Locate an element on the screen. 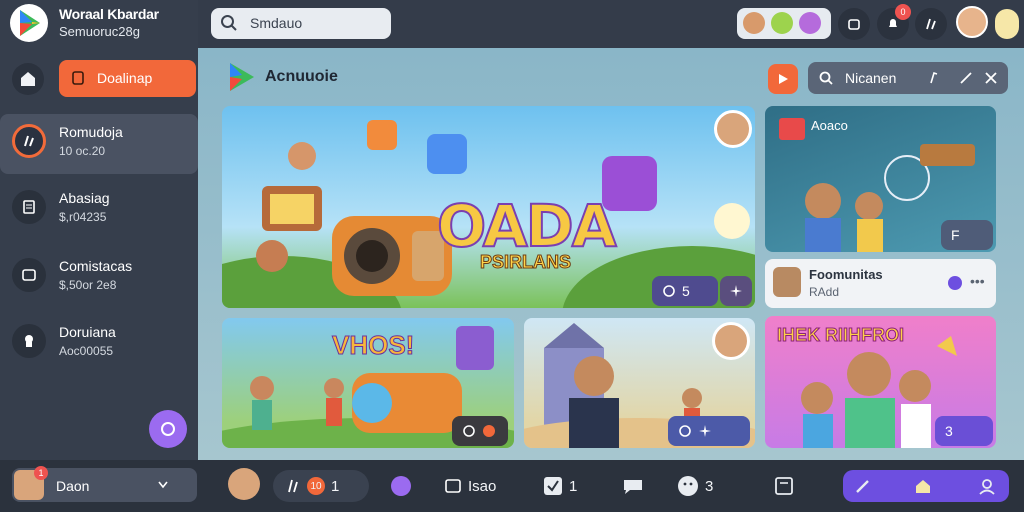 This screenshot has width=1024, height=512. family-card-title: IHEK RIIHFROI is located at coordinates (840, 335).